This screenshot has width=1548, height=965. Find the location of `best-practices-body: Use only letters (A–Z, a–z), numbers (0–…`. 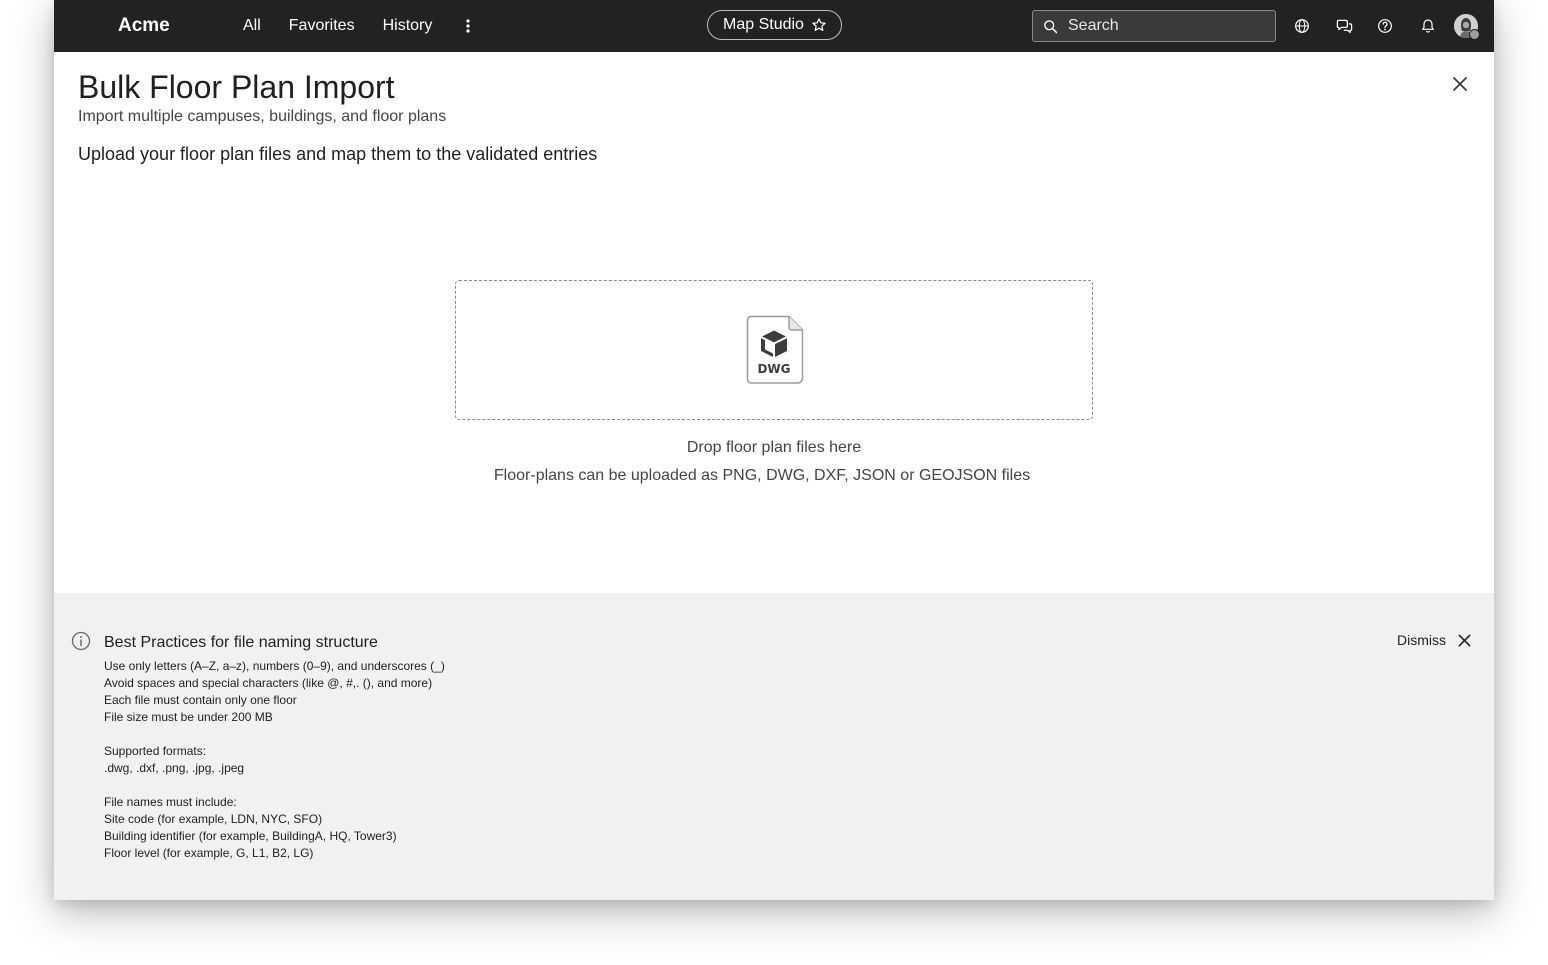

best-practices-body: Use only letters (A–Z, a–z), numbers (0–… is located at coordinates (274, 760).